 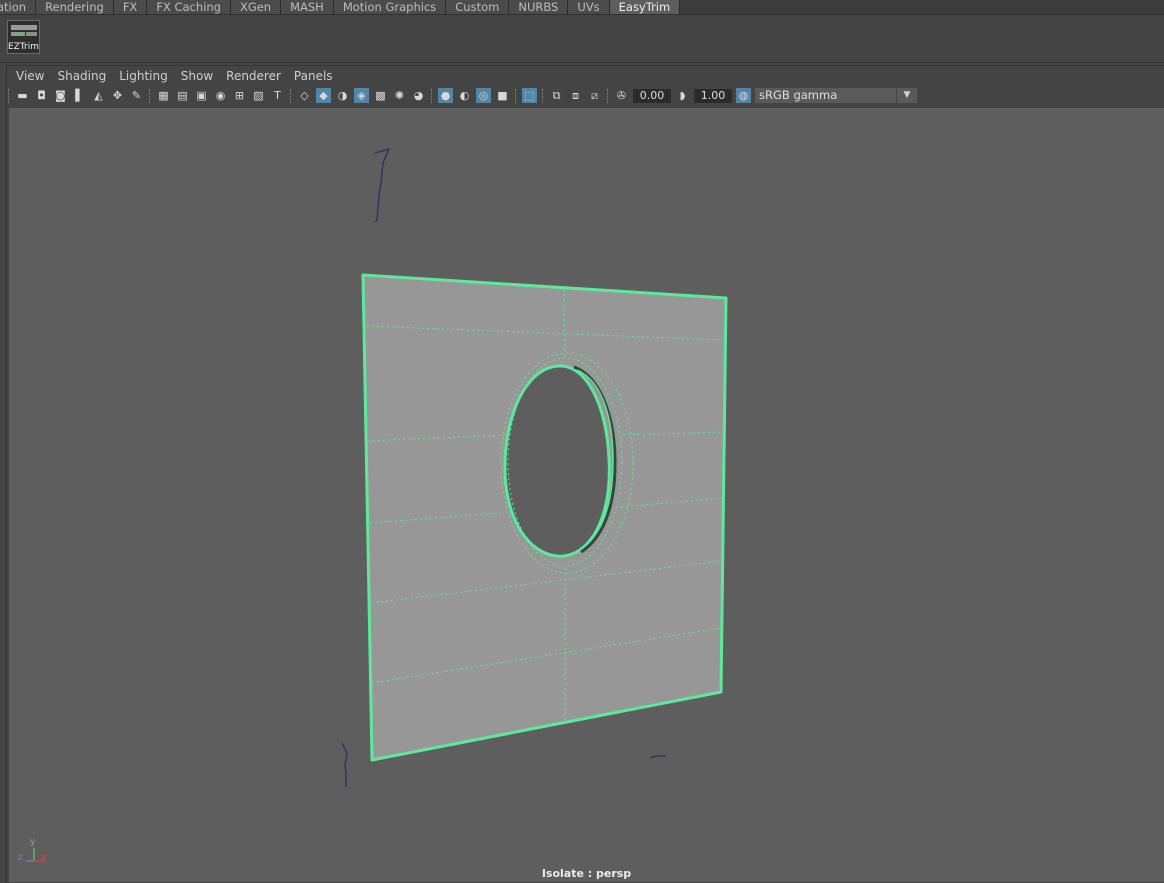 I want to click on motion-blur-icon: ◐, so click(x=464, y=95).